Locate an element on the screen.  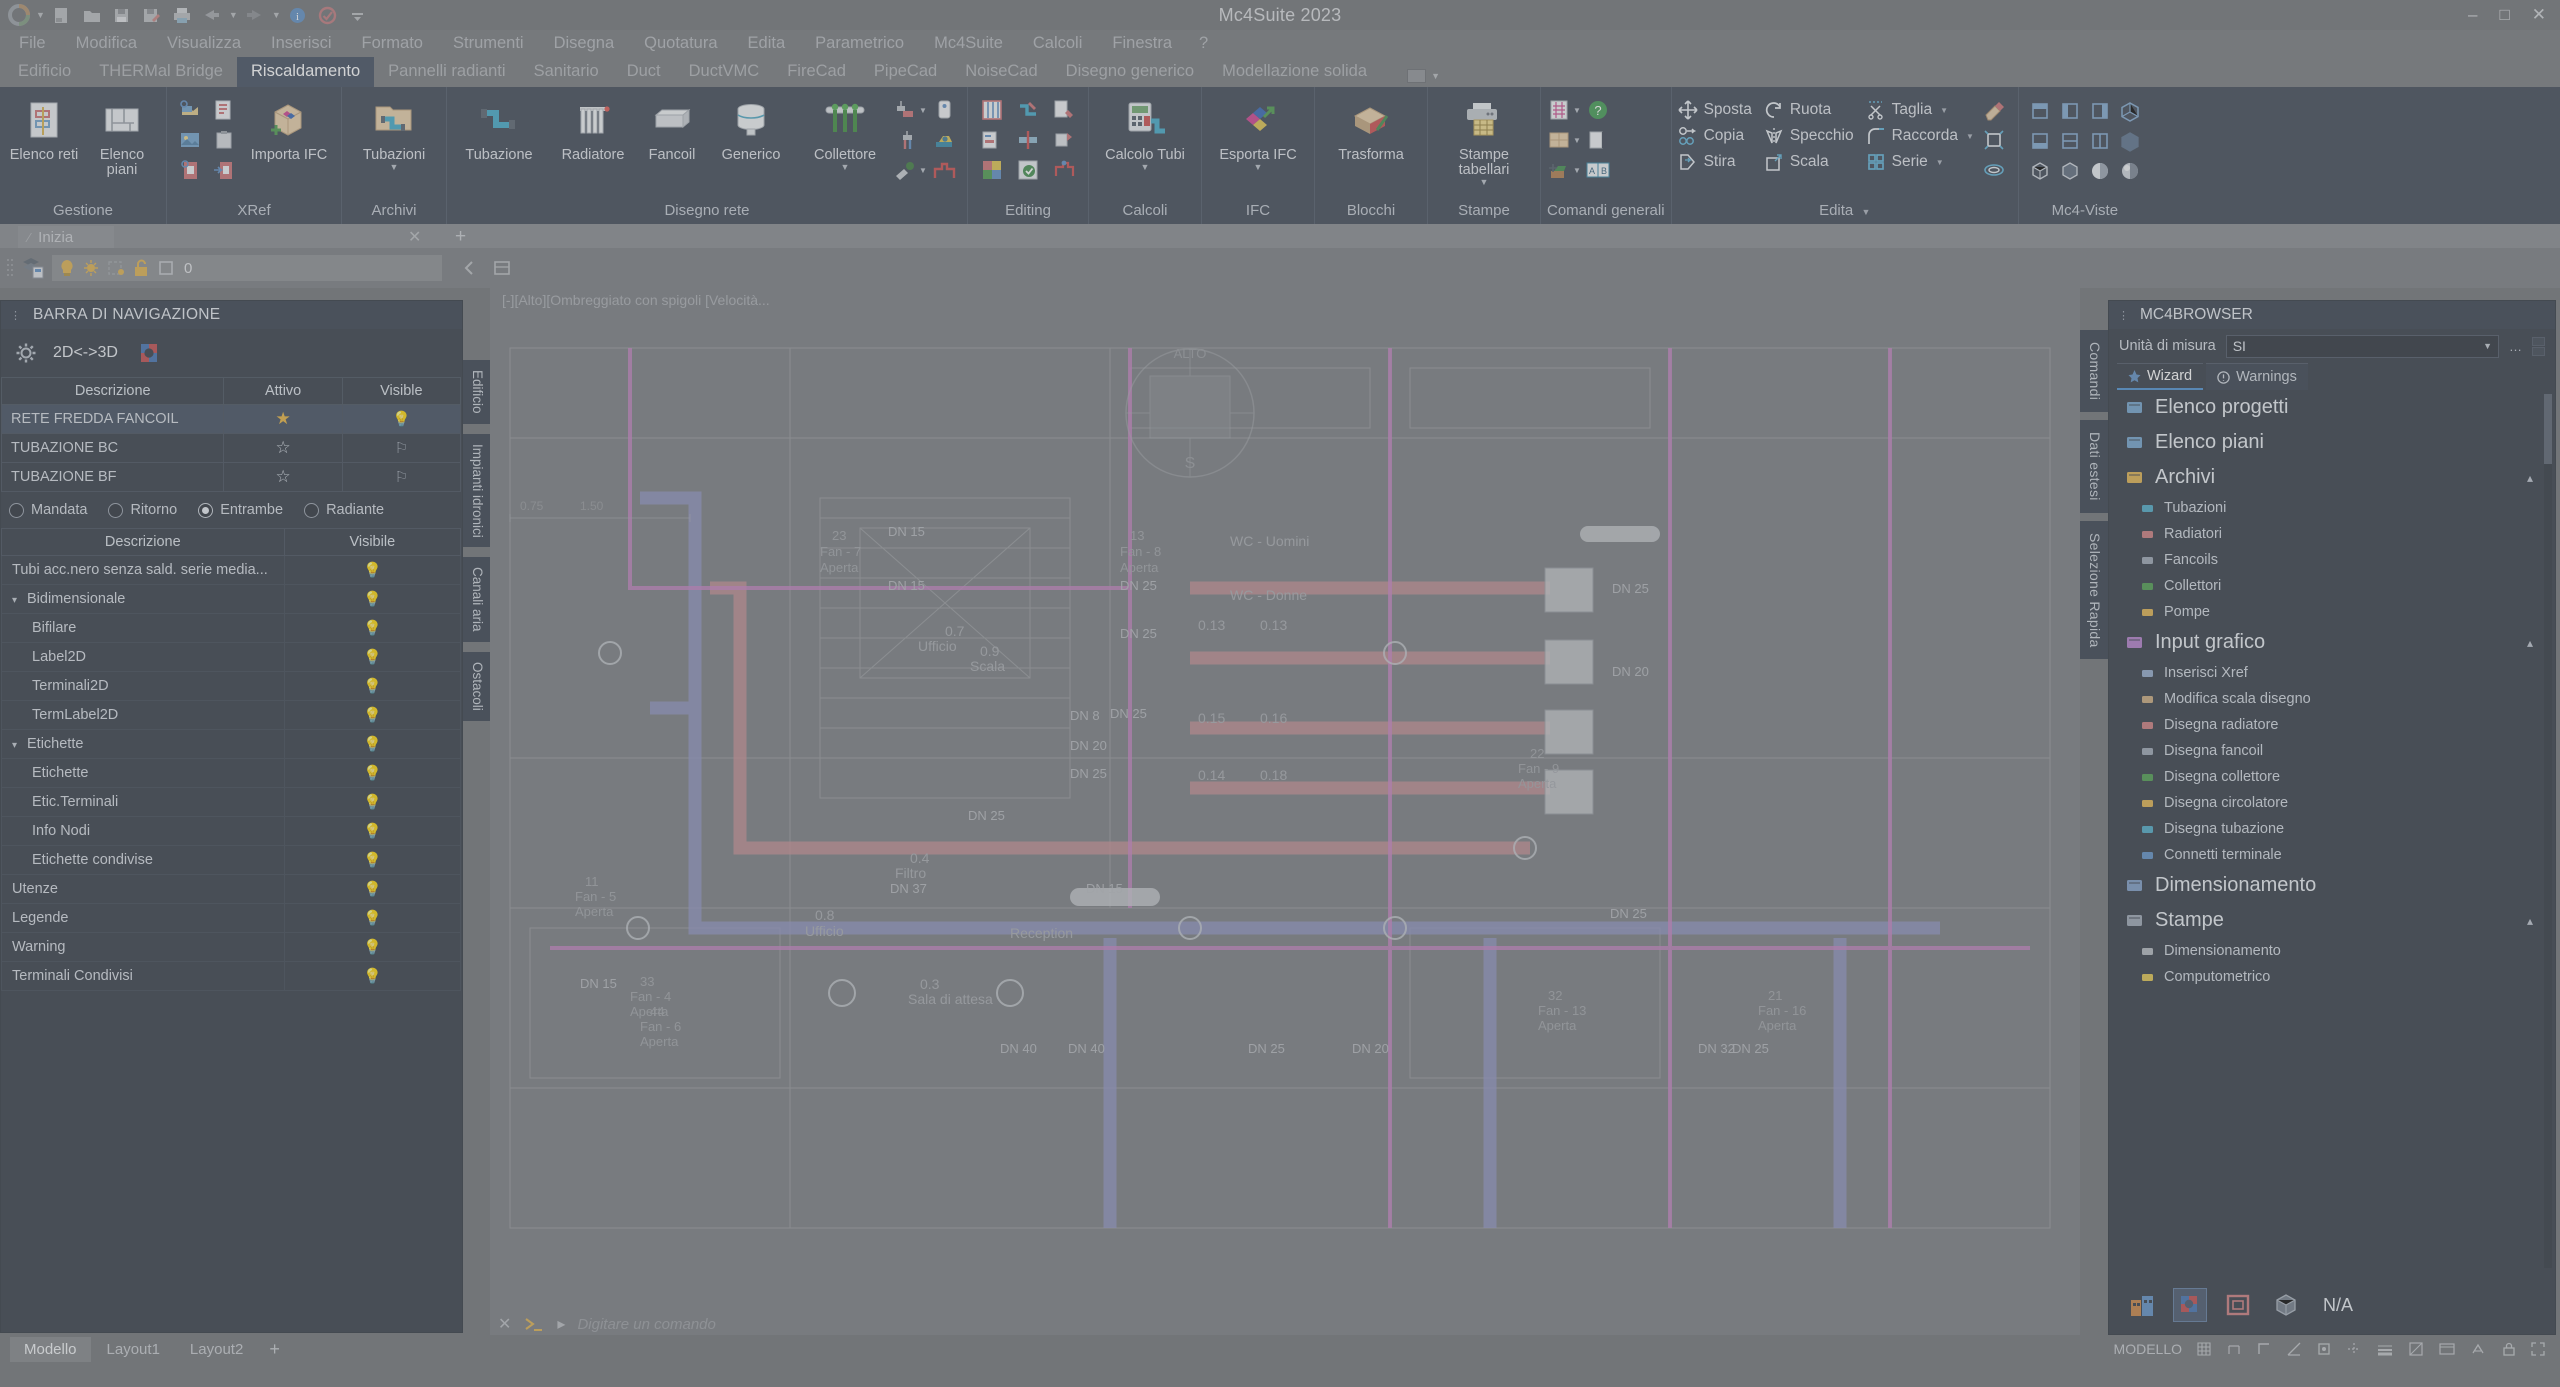
layer-color-icon is located at coordinates (166, 268).